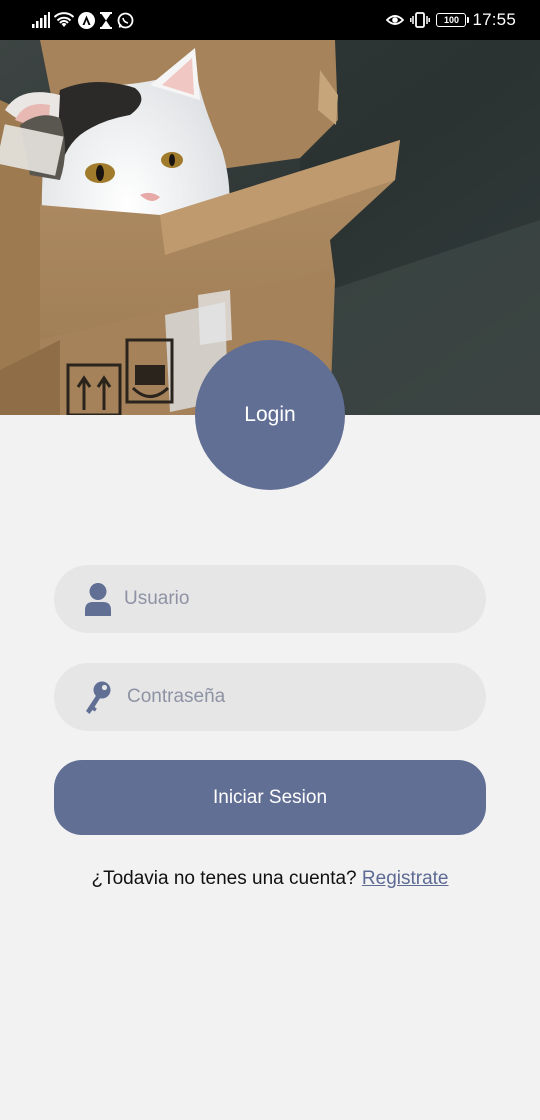 The image size is (540, 1120). I want to click on password-input, so click(297, 697).